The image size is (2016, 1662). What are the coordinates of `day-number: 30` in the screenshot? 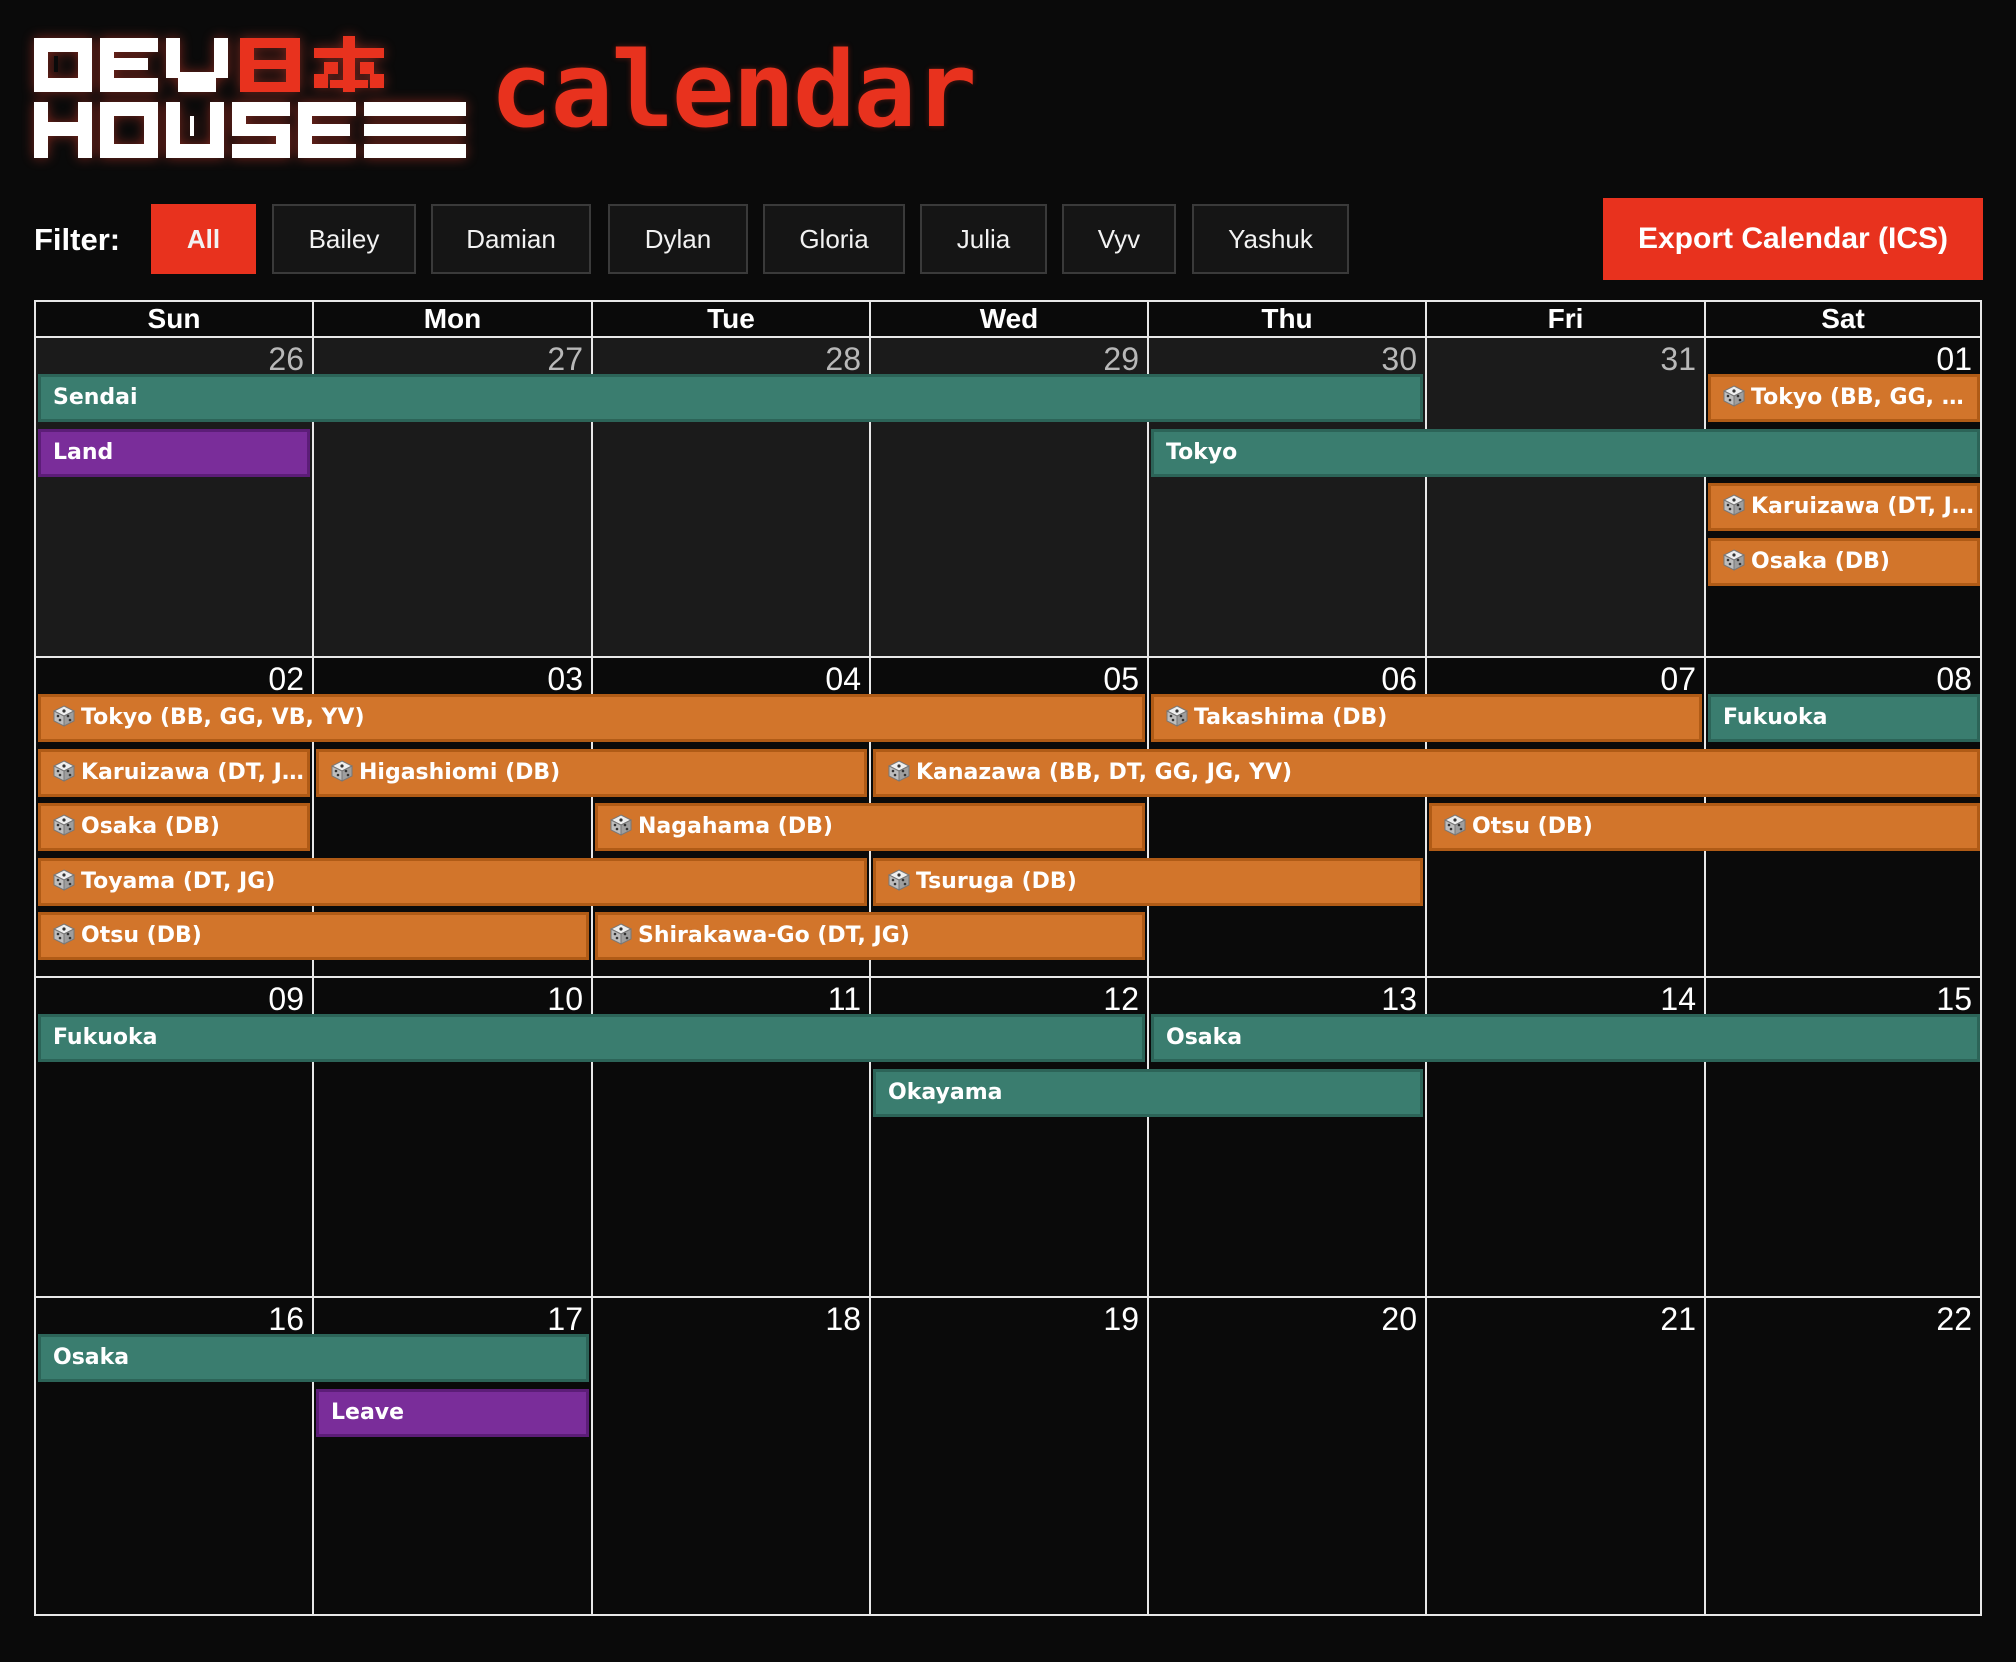 It's located at (1399, 359).